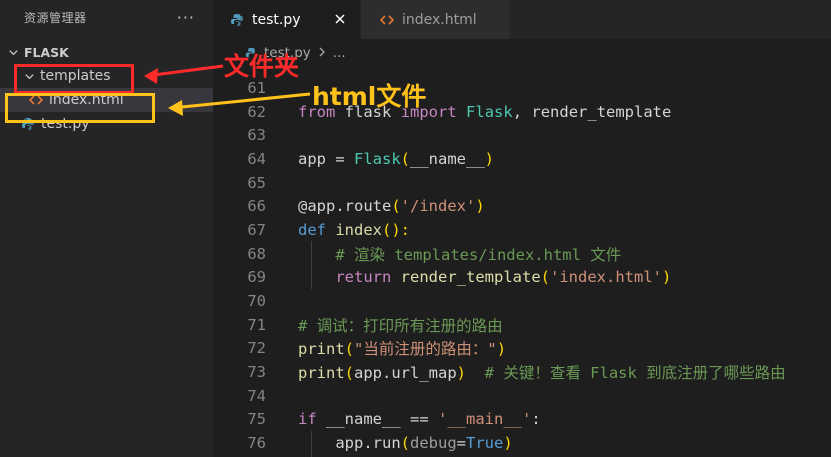  What do you see at coordinates (186, 17) in the screenshot?
I see `more-actions-icon: ···` at bounding box center [186, 17].